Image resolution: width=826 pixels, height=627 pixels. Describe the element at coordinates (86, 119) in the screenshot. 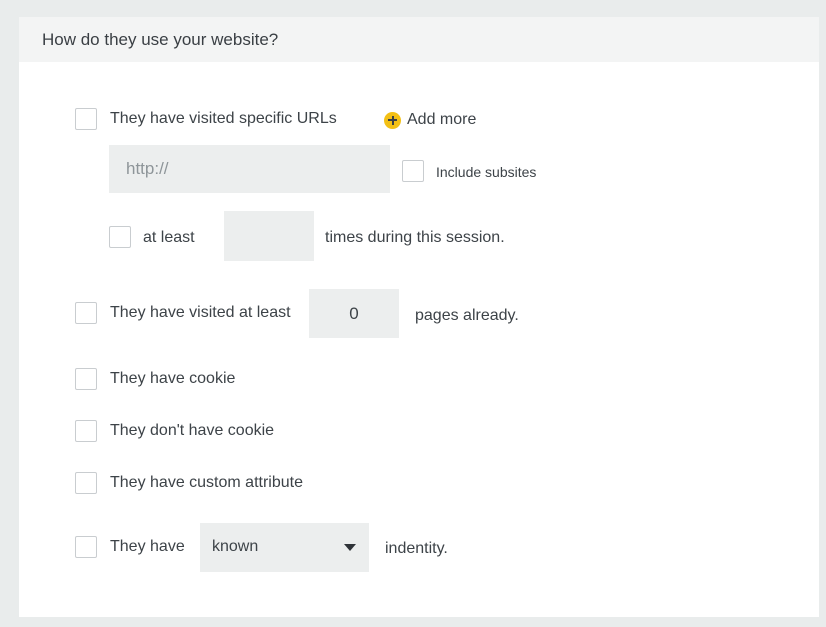

I see `visited-urls-checkbox` at that location.